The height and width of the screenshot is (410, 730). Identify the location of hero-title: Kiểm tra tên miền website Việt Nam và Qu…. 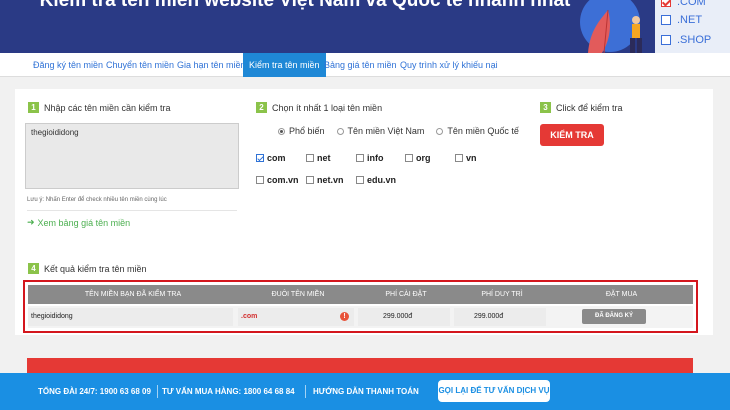
(305, 5).